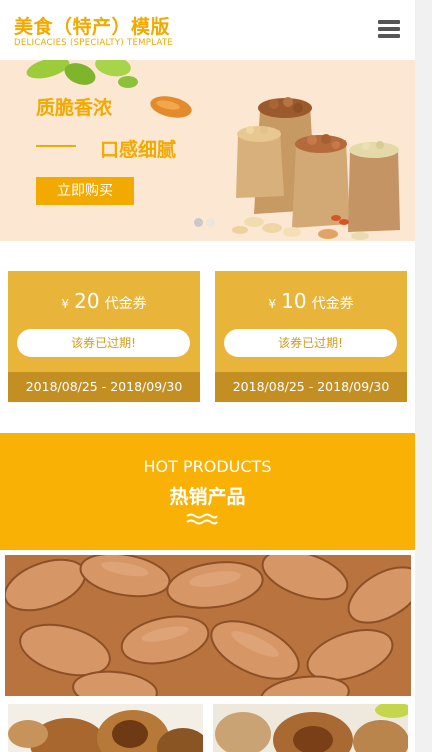  What do you see at coordinates (202, 519) in the screenshot?
I see `wave-divider-icon` at bounding box center [202, 519].